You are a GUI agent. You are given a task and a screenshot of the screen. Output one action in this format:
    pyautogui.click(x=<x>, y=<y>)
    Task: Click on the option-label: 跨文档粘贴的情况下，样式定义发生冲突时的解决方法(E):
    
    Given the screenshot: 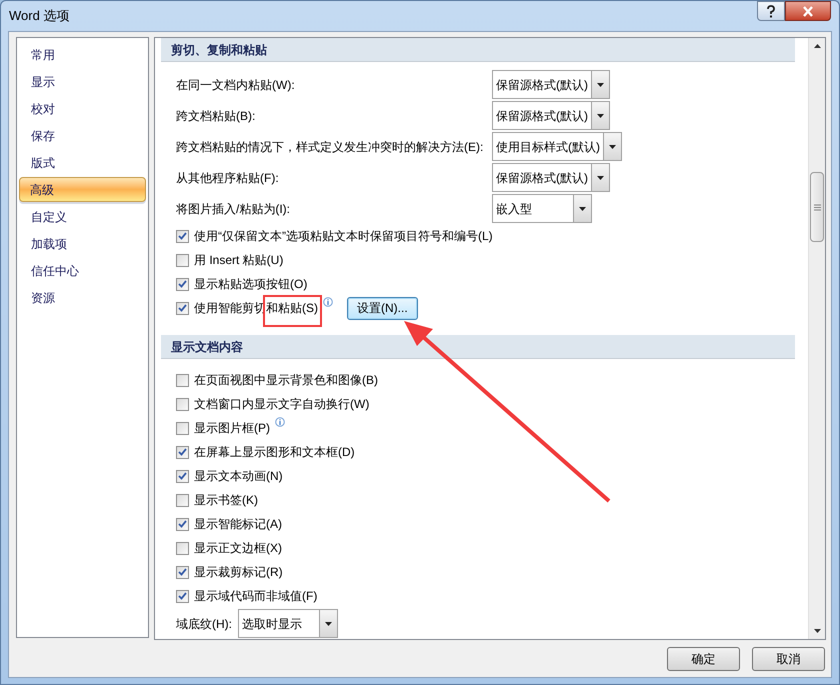 What is the action you would take?
    pyautogui.click(x=330, y=147)
    